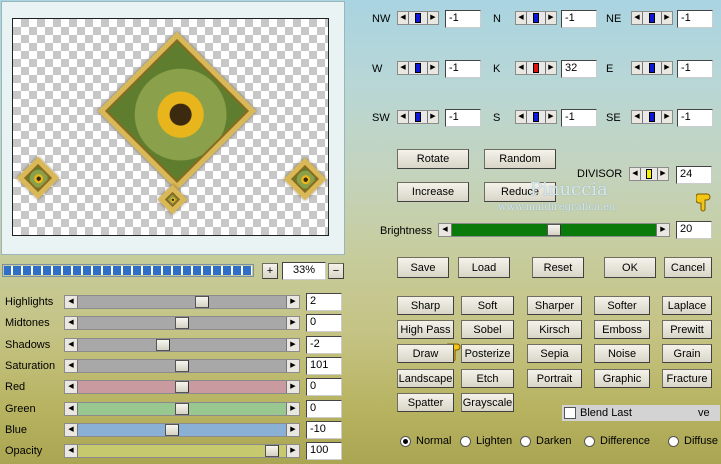 This screenshot has width=721, height=464. Describe the element at coordinates (687, 305) in the screenshot. I see `preset-button-laplace: Laplace` at that location.